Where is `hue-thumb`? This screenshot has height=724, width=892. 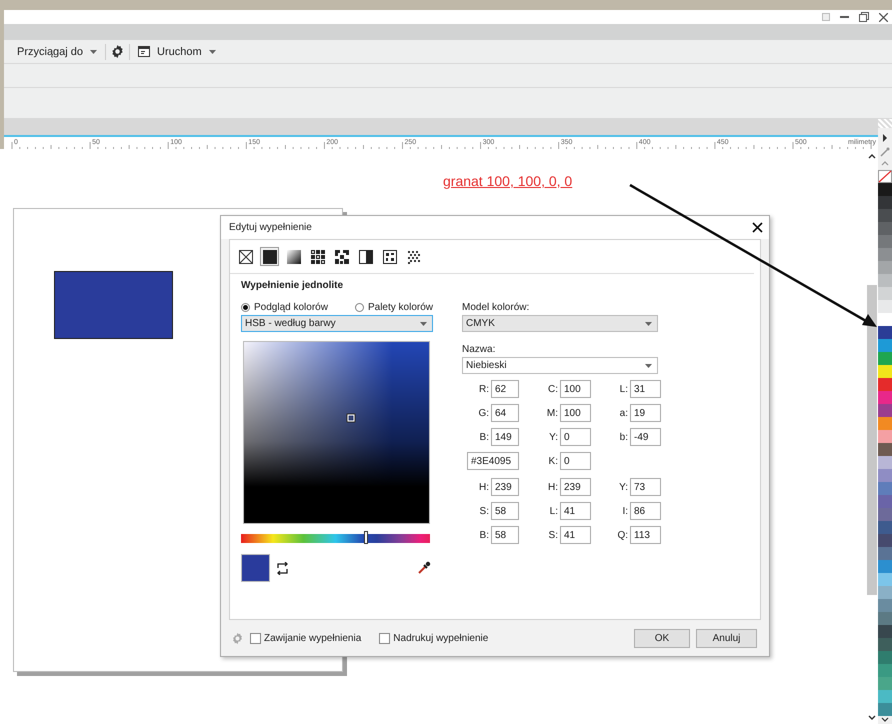
hue-thumb is located at coordinates (366, 537).